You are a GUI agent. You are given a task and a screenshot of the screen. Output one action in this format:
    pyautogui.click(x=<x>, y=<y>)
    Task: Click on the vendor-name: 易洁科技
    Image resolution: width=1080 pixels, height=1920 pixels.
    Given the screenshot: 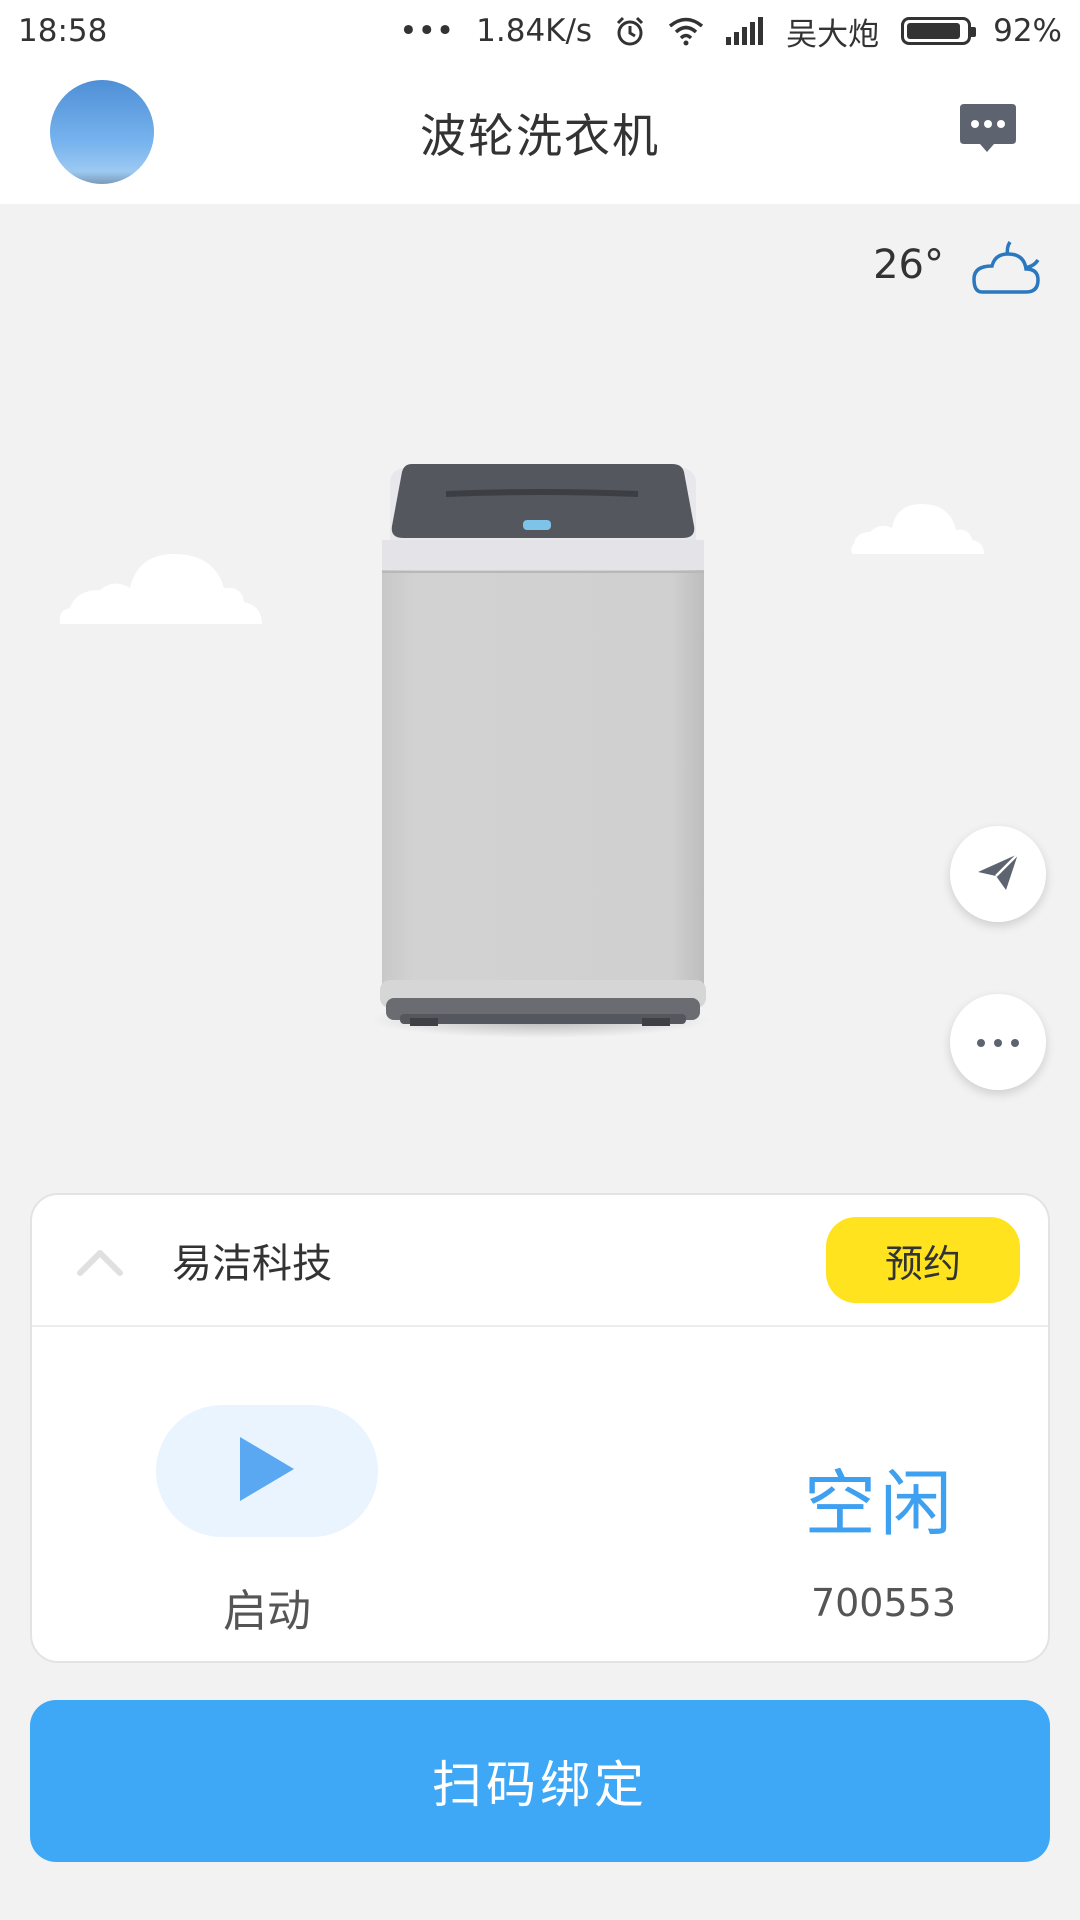 What is the action you would take?
    pyautogui.click(x=252, y=1264)
    